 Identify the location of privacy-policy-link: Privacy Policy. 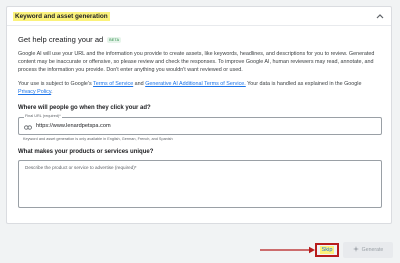
(34, 92).